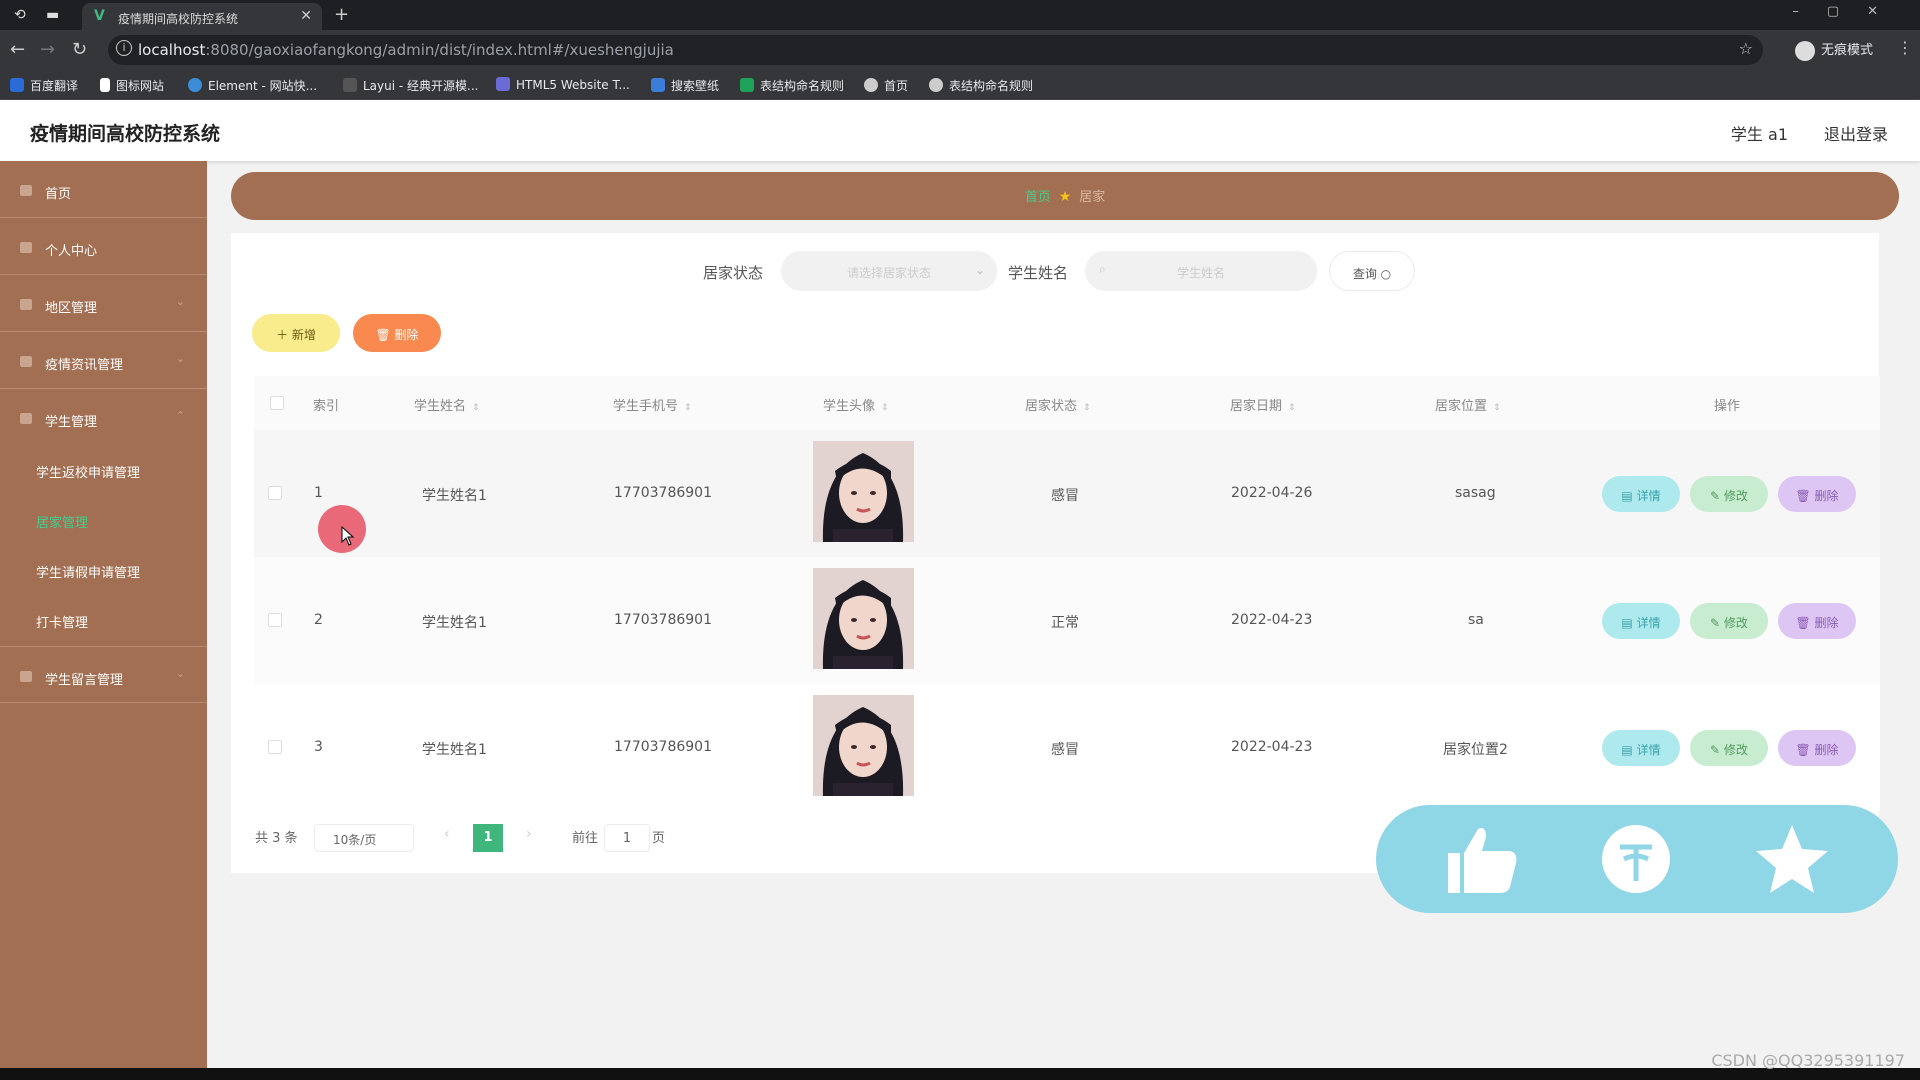 Image resolution: width=1920 pixels, height=1080 pixels. What do you see at coordinates (886, 85) in the screenshot?
I see `bookmark-item: 首页` at bounding box center [886, 85].